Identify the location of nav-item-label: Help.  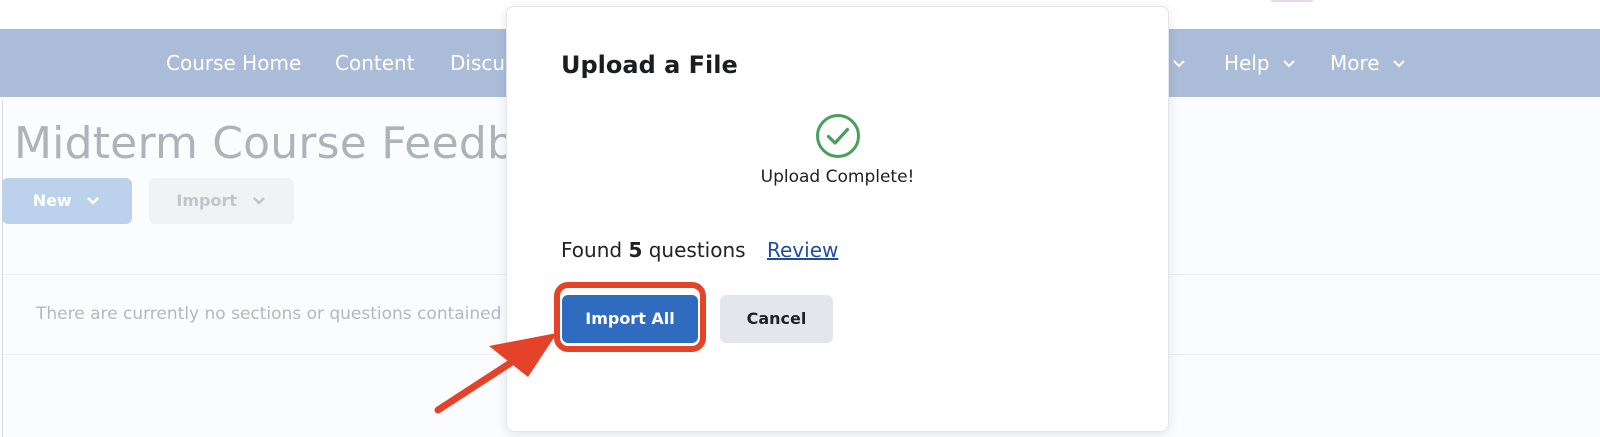
(1247, 63).